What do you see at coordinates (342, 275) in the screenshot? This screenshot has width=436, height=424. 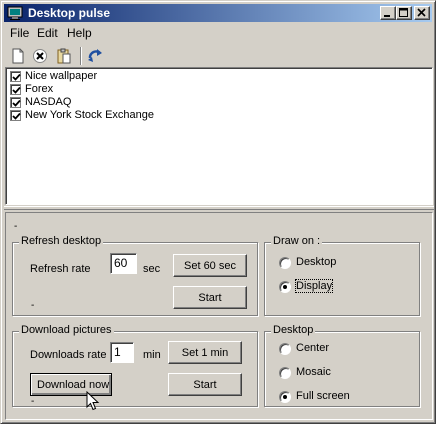 I see `draw-on-group: Draw on : Desktop Display` at bounding box center [342, 275].